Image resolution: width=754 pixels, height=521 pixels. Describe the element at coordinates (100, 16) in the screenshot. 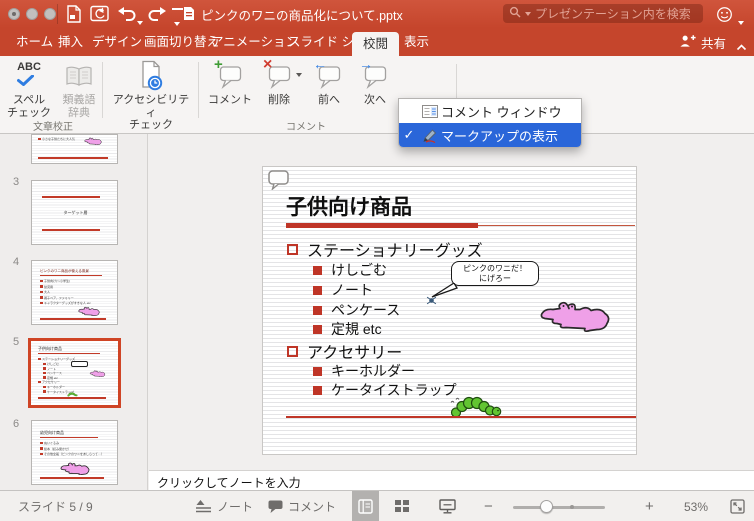

I see `save-icon` at that location.